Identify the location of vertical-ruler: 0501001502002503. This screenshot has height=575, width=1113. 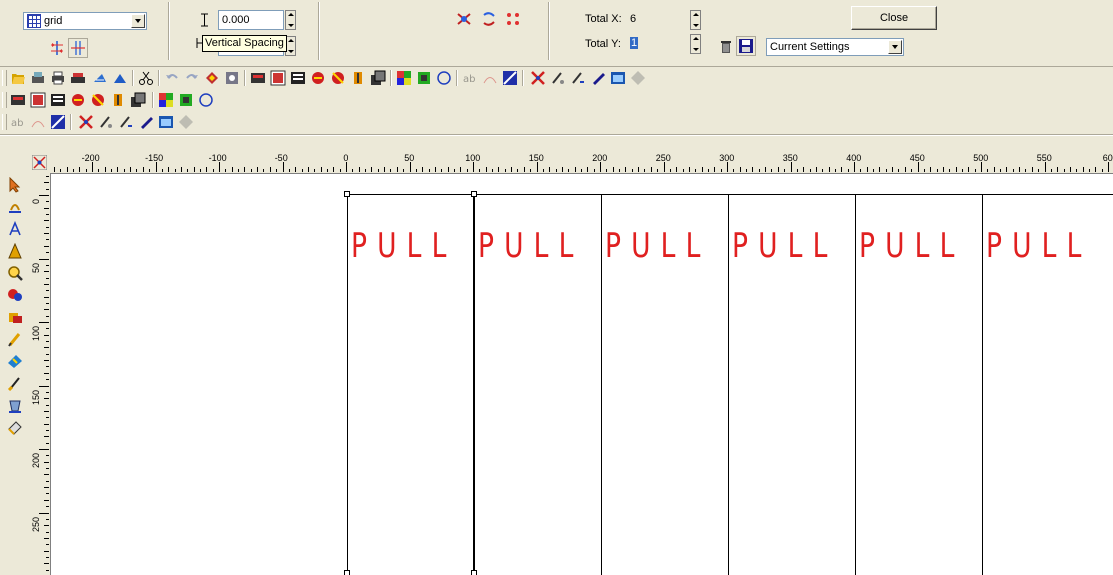
(40, 374).